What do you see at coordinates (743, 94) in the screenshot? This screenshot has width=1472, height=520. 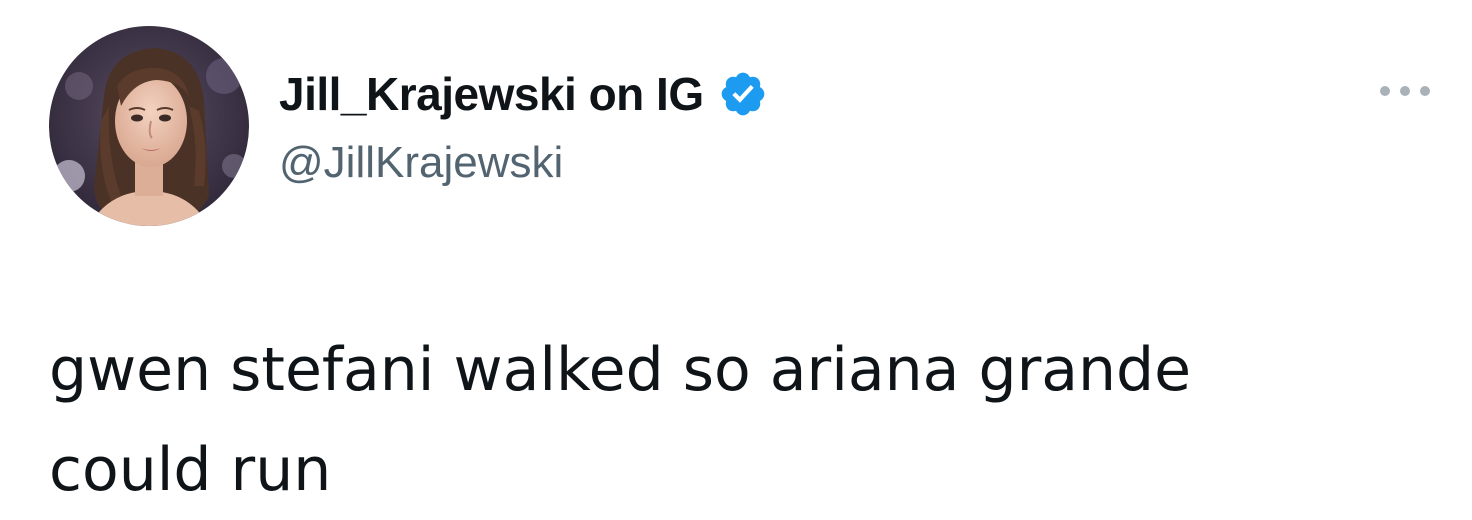 I see `verified-badge-icon` at bounding box center [743, 94].